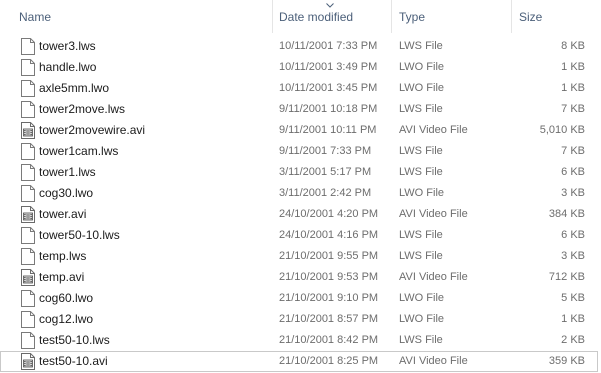 This screenshot has width=601, height=373. What do you see at coordinates (79, 151) in the screenshot?
I see `file-name: tower1cam.lws` at bounding box center [79, 151].